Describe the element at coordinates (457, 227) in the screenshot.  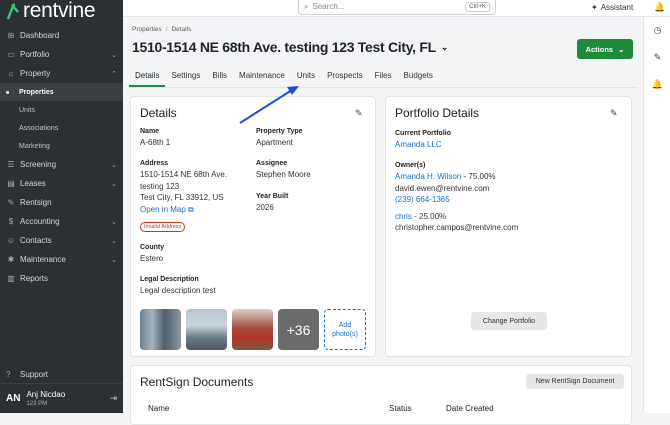
I see `owner-email: christopher.campos@rentvine.com` at that location.